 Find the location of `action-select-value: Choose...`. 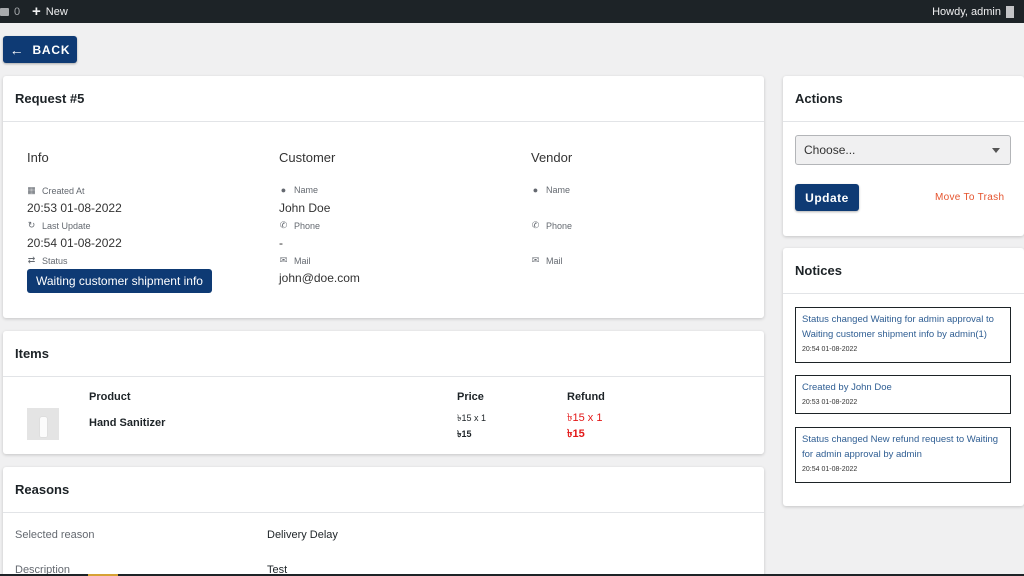

action-select-value: Choose... is located at coordinates (830, 150).